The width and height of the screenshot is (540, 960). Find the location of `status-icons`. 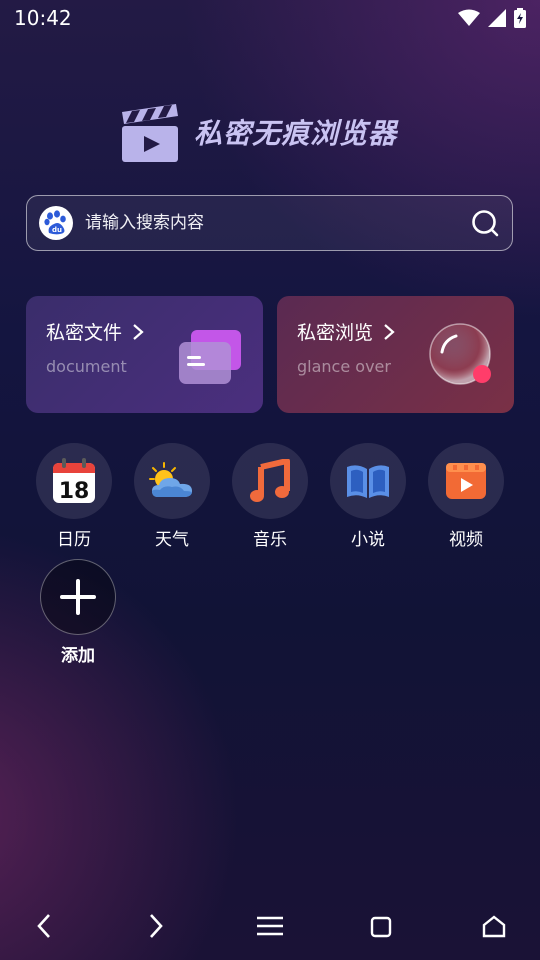

status-icons is located at coordinates (492, 18).